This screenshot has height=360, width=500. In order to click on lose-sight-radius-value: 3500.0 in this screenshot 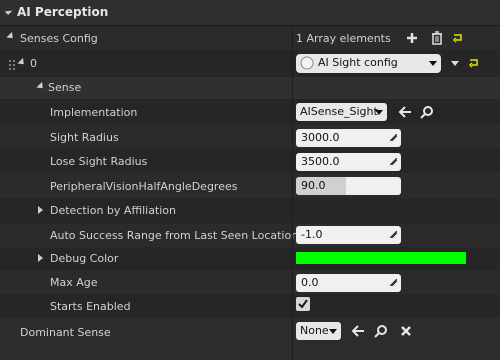, I will do `click(320, 161)`.